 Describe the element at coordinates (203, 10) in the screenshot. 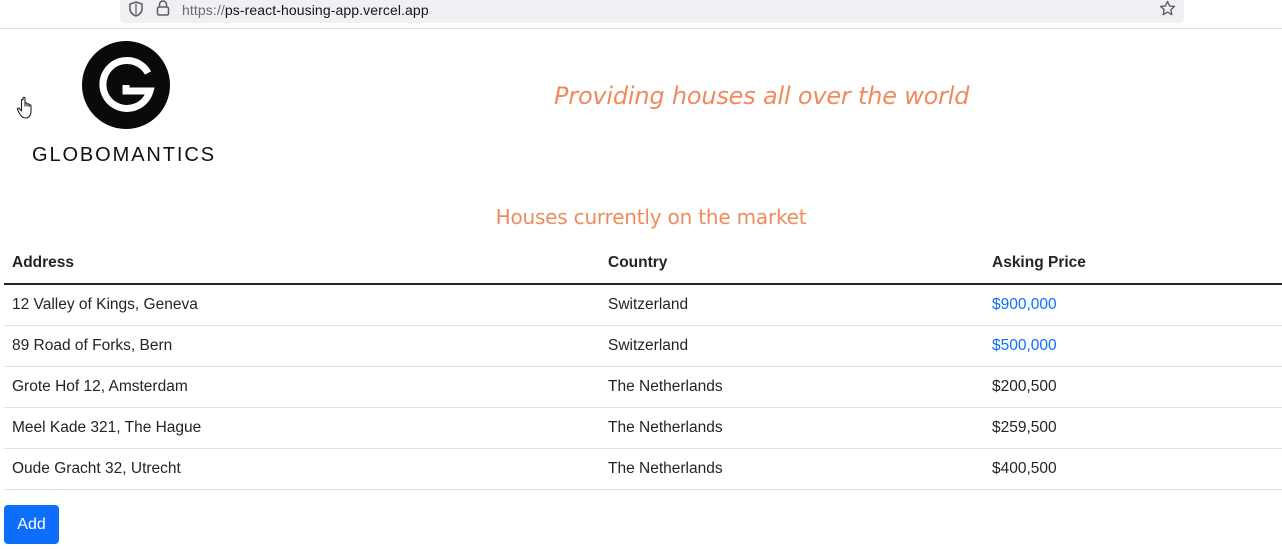

I see `url-scheme: https://` at that location.